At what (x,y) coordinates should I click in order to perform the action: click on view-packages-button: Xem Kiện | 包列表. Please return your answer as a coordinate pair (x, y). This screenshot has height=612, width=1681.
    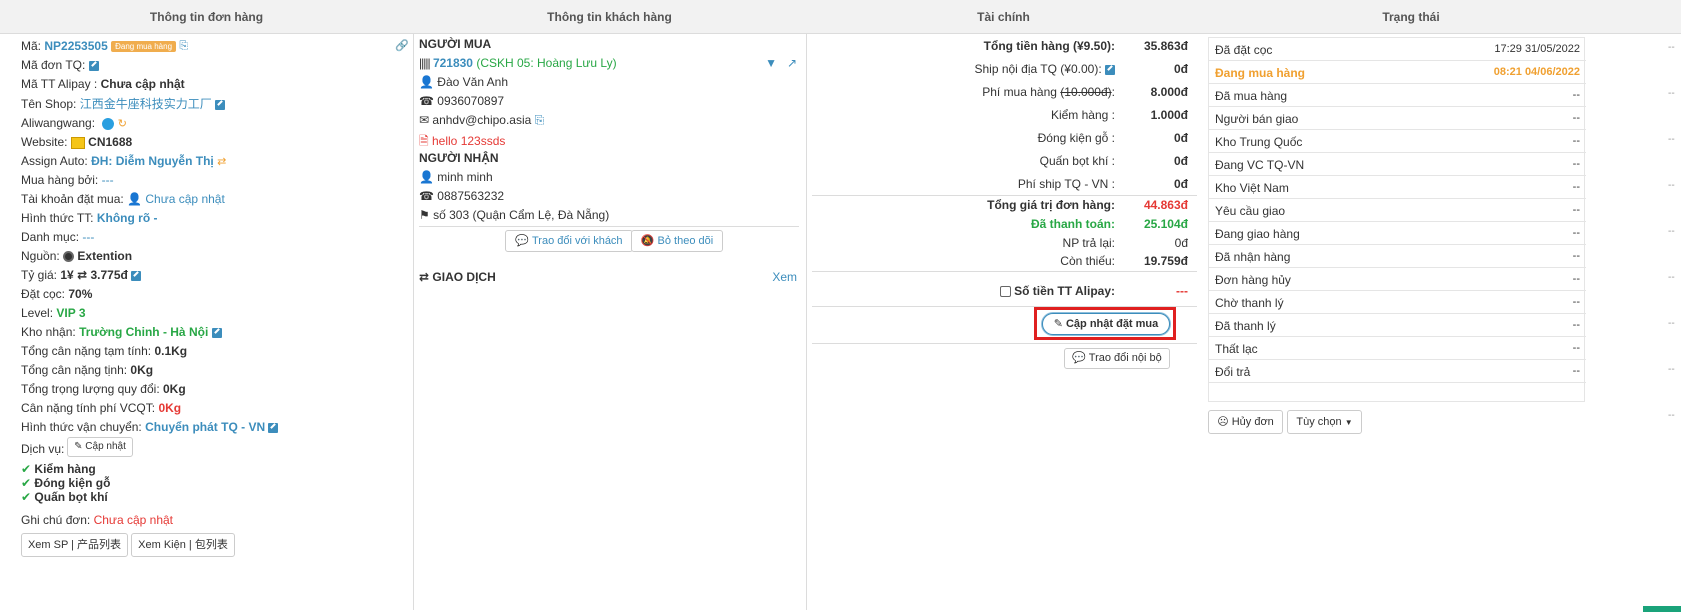
    Looking at the image, I should click on (183, 545).